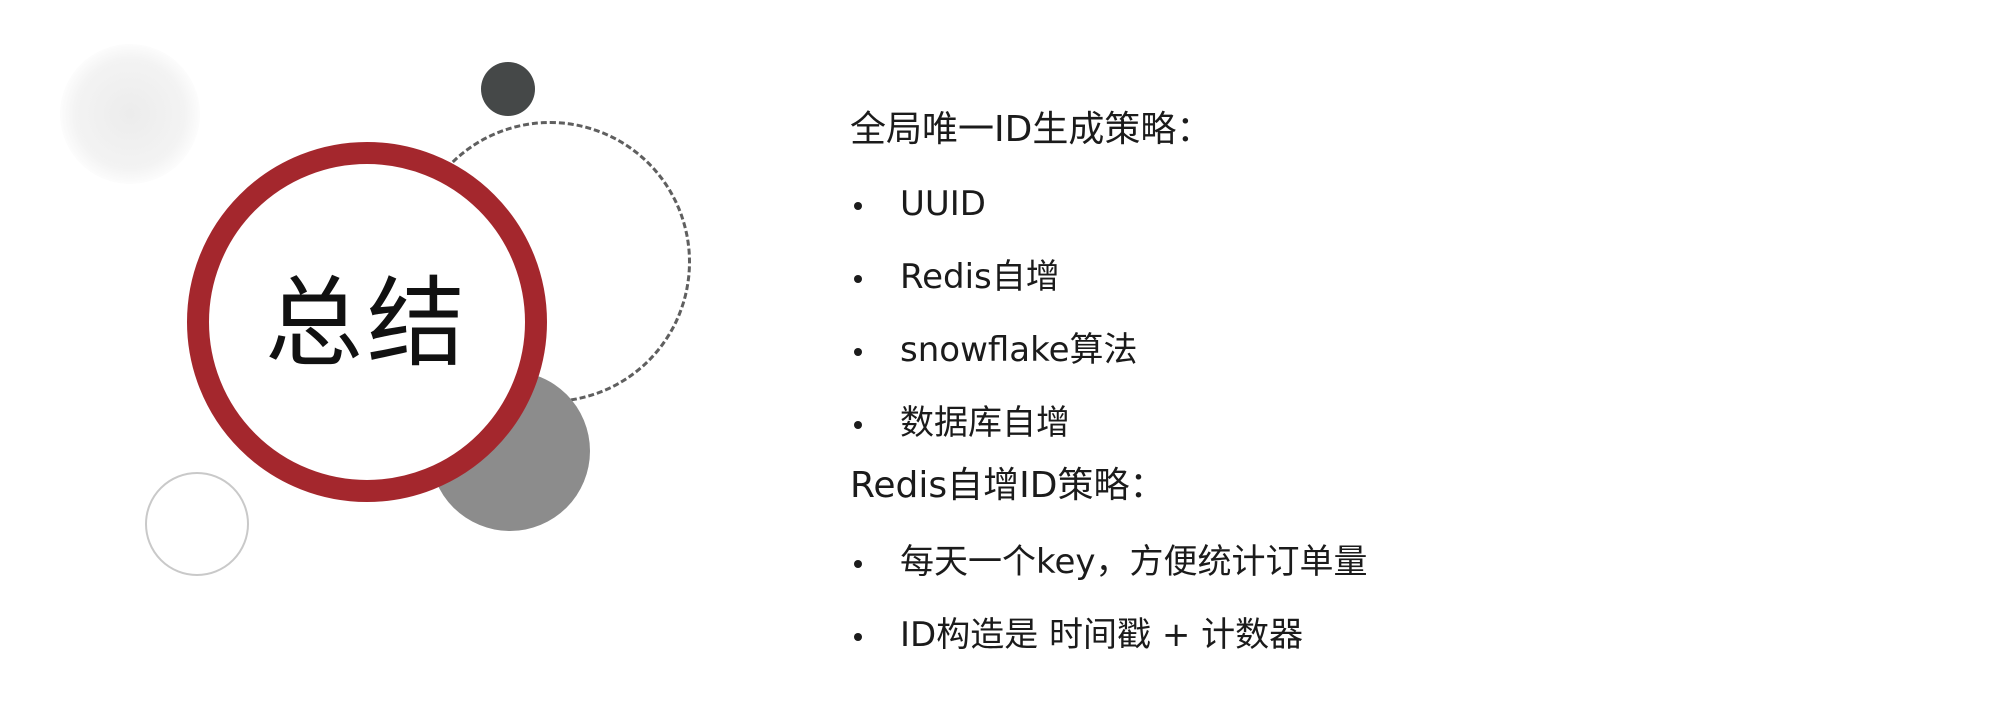  Describe the element at coordinates (1109, 427) in the screenshot. I see `list-item: 数据库自增` at that location.